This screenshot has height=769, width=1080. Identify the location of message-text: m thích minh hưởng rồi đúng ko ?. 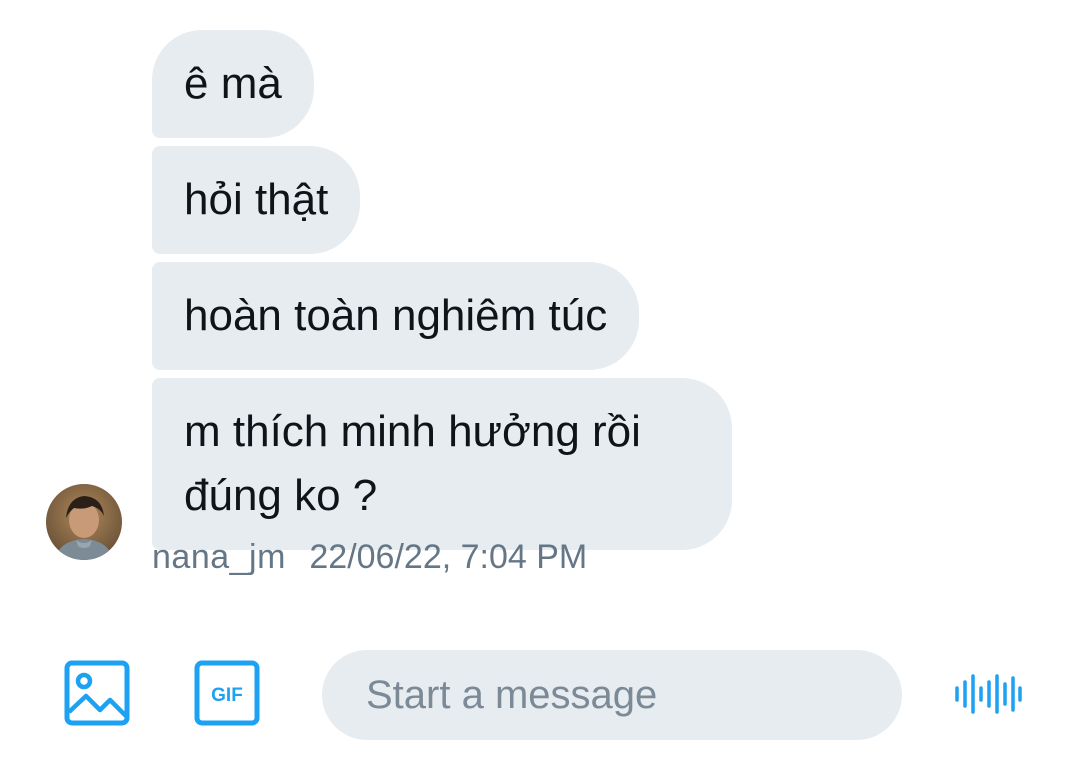
(412, 463).